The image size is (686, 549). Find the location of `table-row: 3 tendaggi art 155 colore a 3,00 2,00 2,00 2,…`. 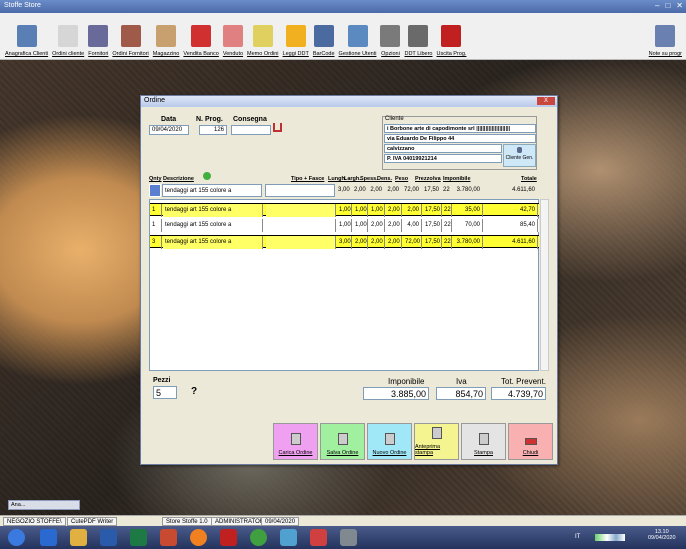

table-row: 3 tendaggi art 155 colore a 3,00 2,00 2,00 2,… is located at coordinates (344, 242).